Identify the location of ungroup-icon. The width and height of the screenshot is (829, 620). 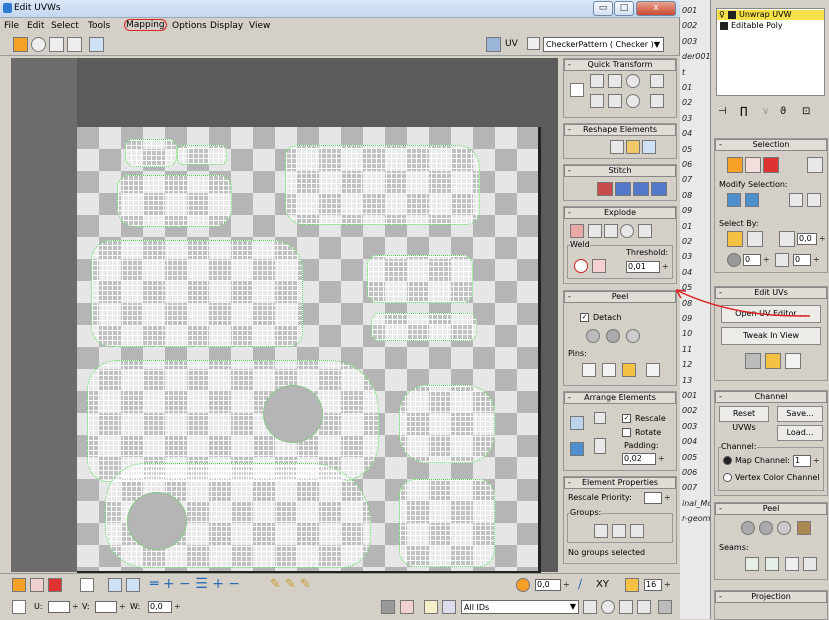
(619, 531).